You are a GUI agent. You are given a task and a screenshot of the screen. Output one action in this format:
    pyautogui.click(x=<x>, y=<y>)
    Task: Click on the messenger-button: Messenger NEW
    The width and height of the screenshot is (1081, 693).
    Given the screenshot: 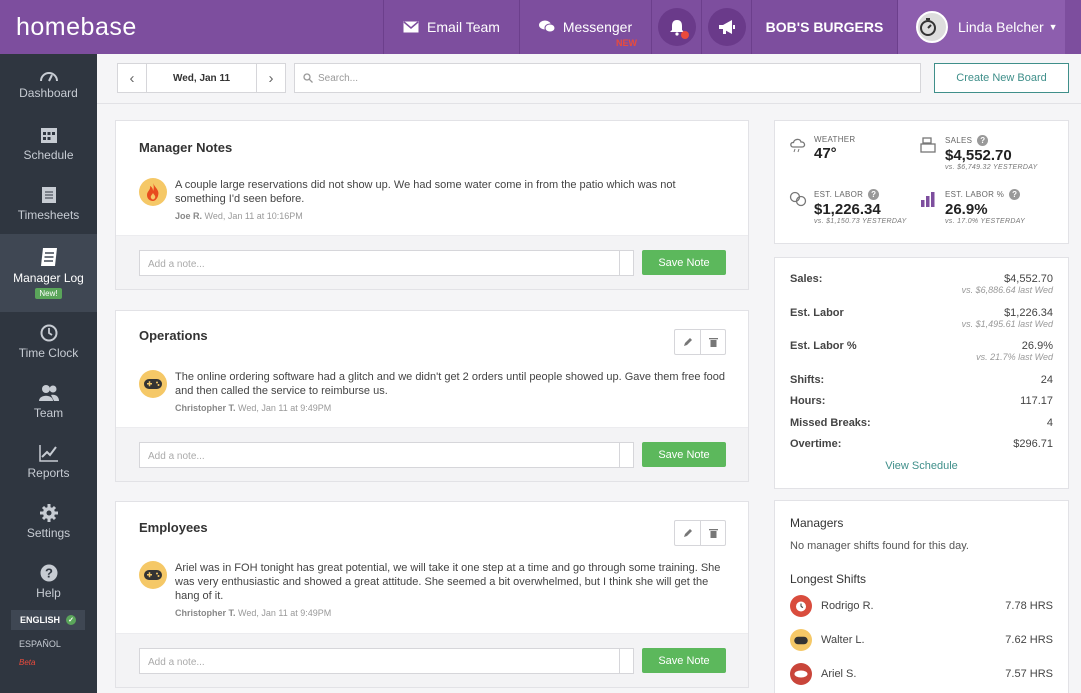 What is the action you would take?
    pyautogui.click(x=585, y=27)
    